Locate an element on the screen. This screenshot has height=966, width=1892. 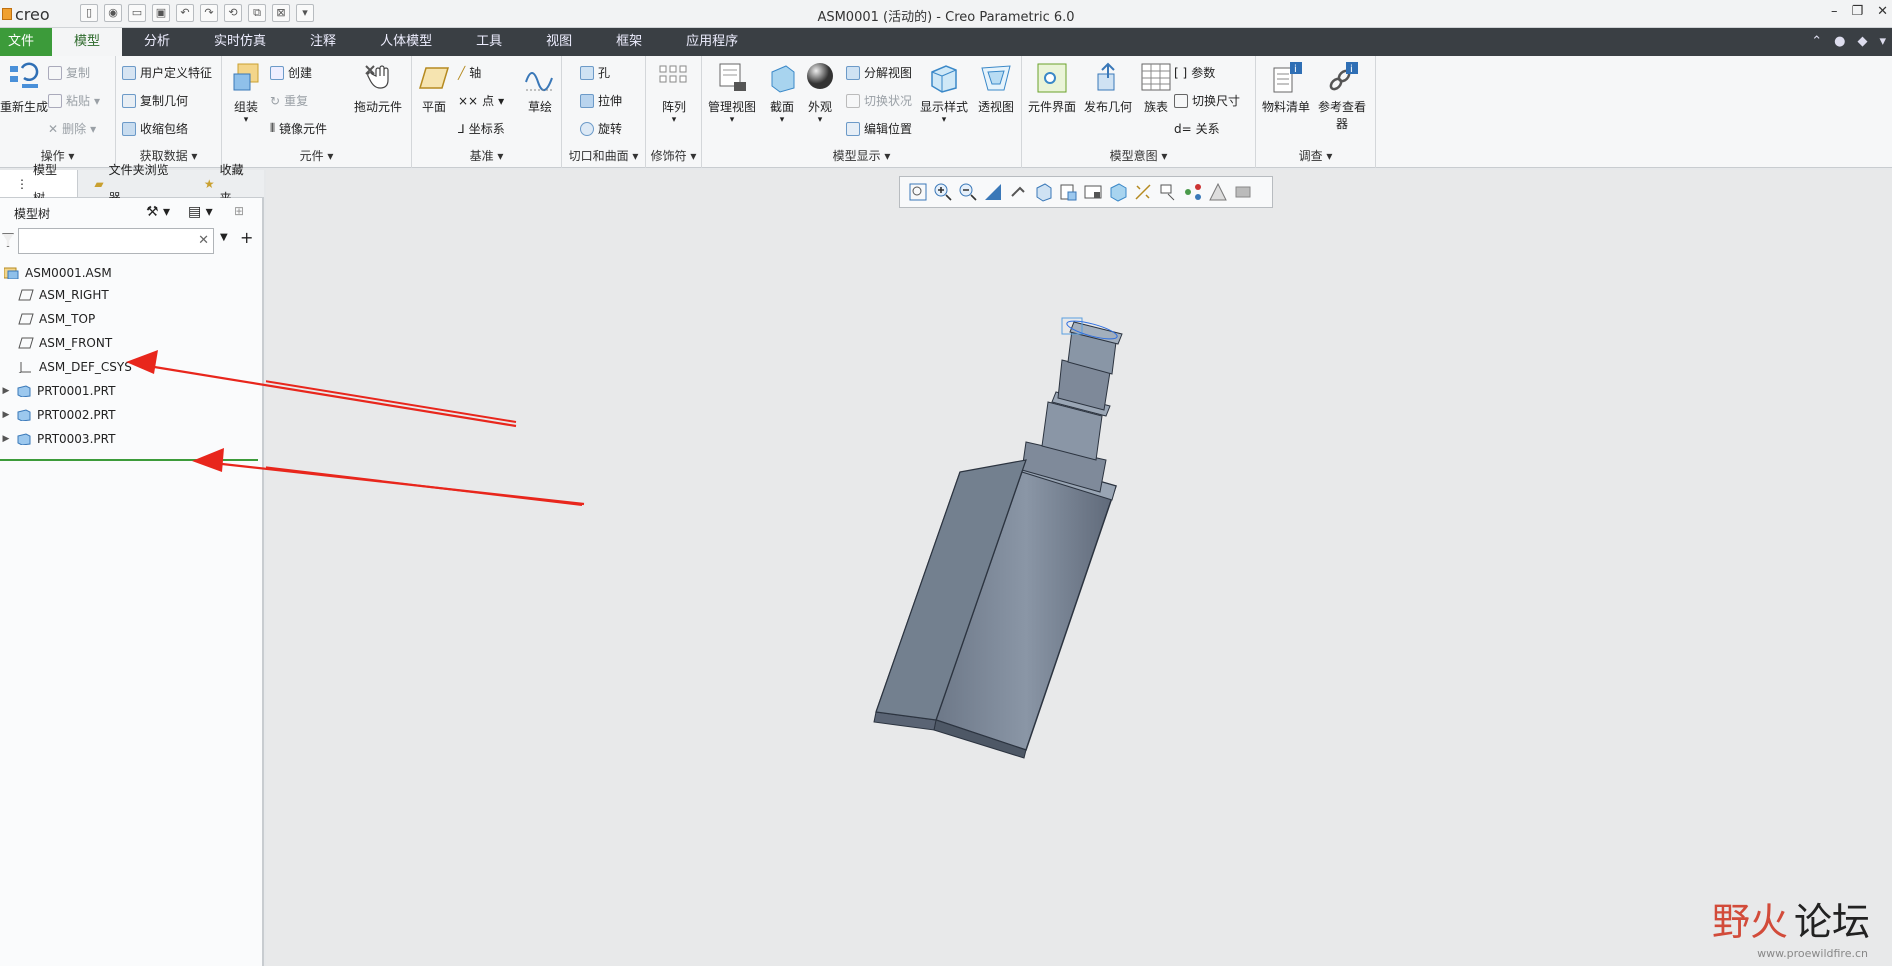
tree-show-icon: ▤ ▾ is located at coordinates (200, 212).